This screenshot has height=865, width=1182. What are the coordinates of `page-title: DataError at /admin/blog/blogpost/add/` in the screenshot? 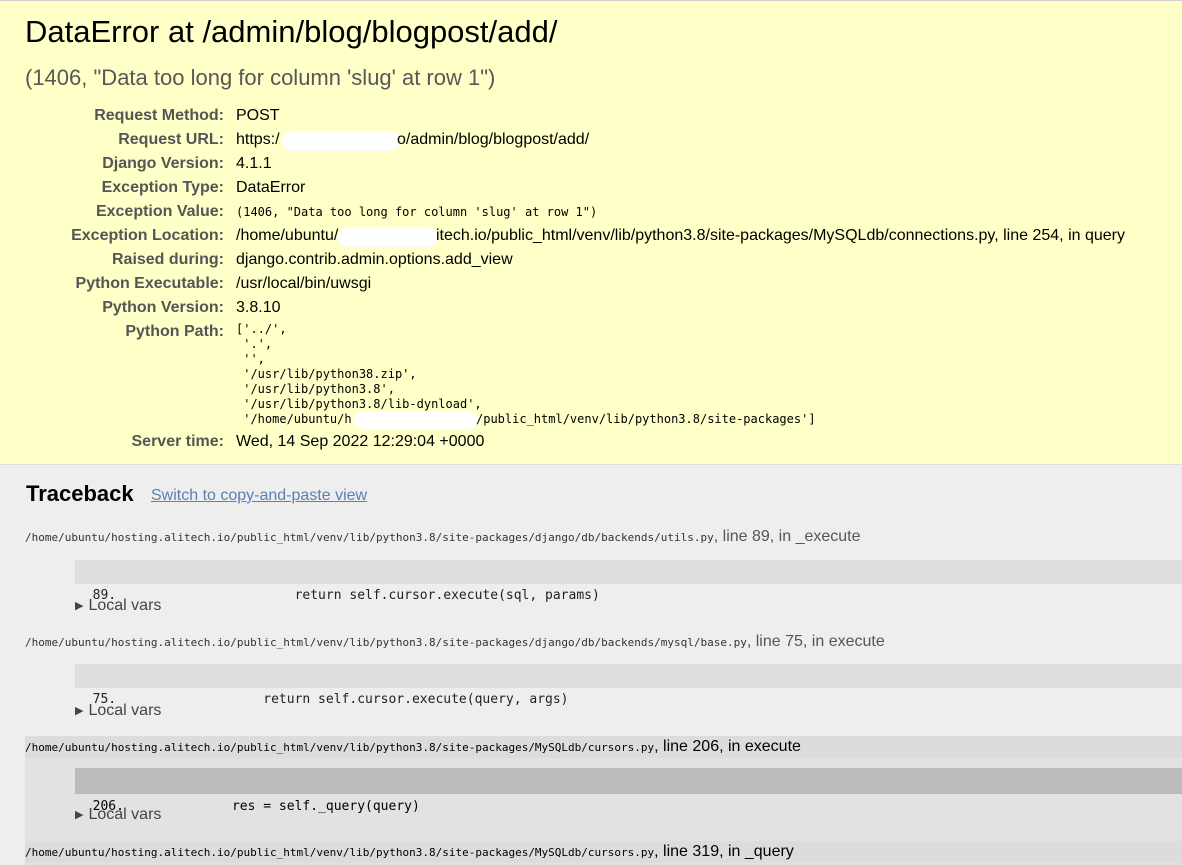 It's located at (291, 31).